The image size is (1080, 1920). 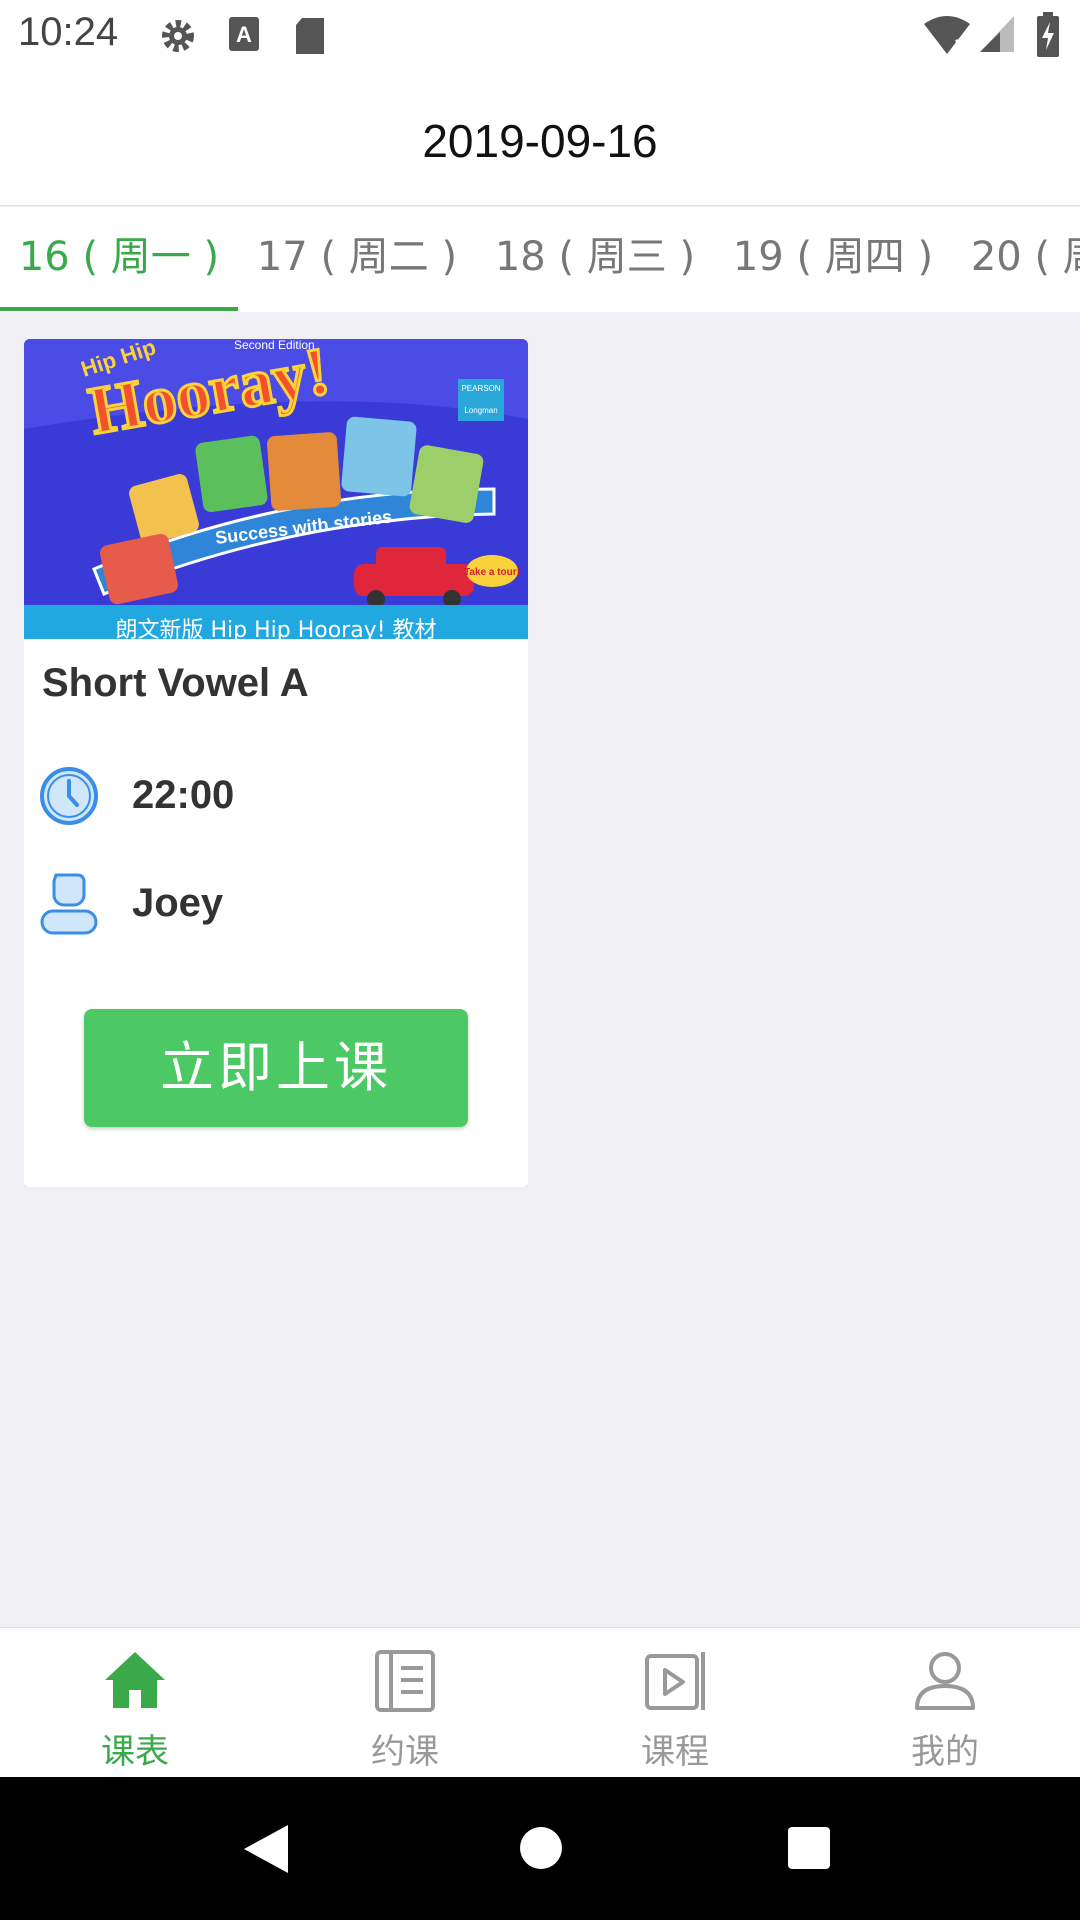 I want to click on nav-item-courses: 课程, so click(x=675, y=1703).